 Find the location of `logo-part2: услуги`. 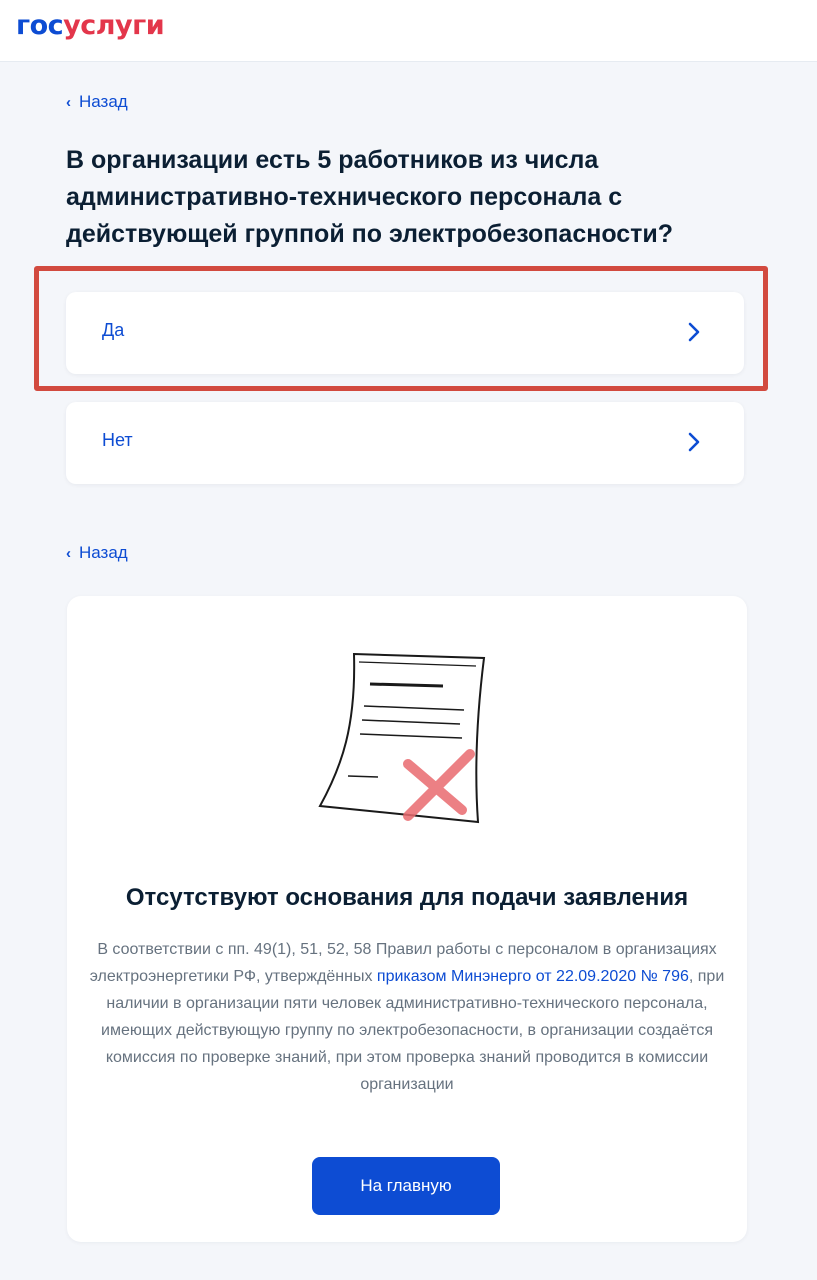

logo-part2: услуги is located at coordinates (114, 25).